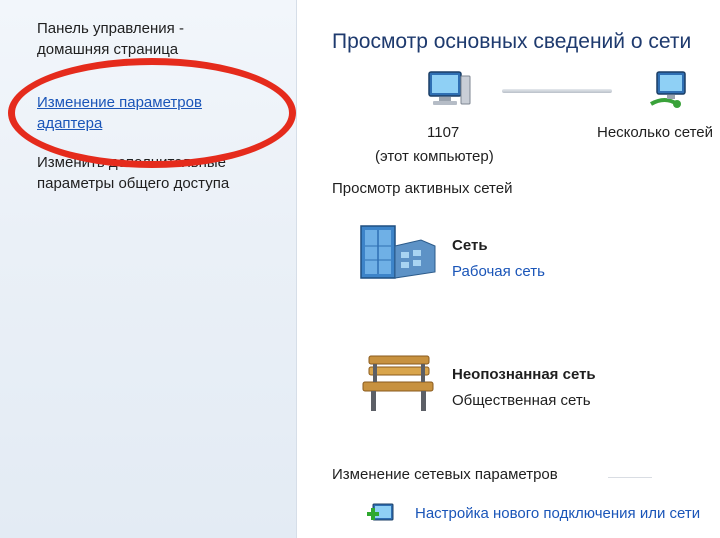 The height and width of the screenshot is (538, 720). What do you see at coordinates (443, 132) in the screenshot?
I see `this-computer-name: 1107` at bounding box center [443, 132].